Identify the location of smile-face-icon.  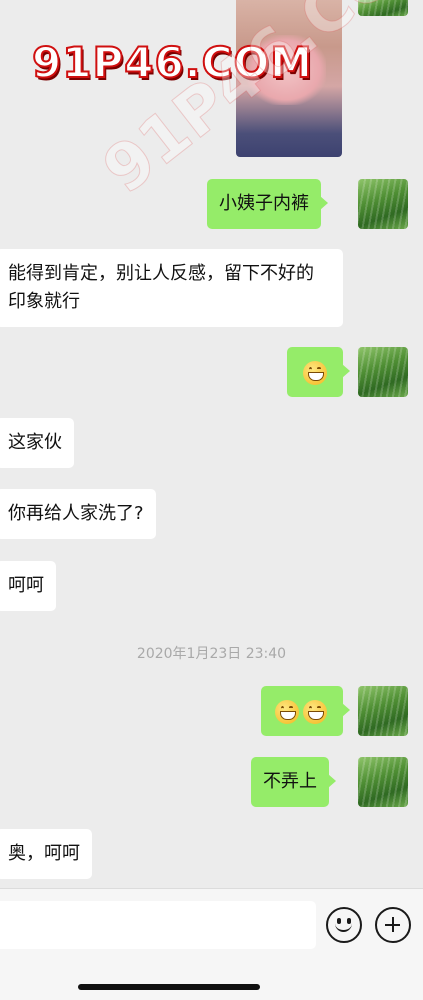
(344, 925).